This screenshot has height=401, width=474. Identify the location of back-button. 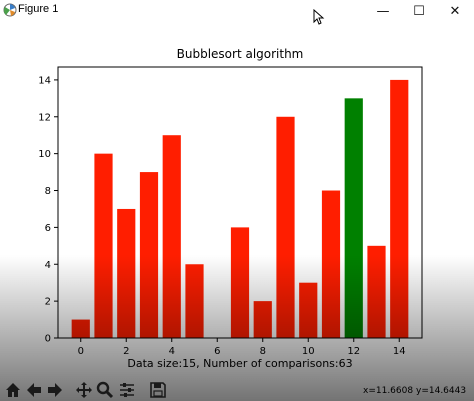
(34, 390).